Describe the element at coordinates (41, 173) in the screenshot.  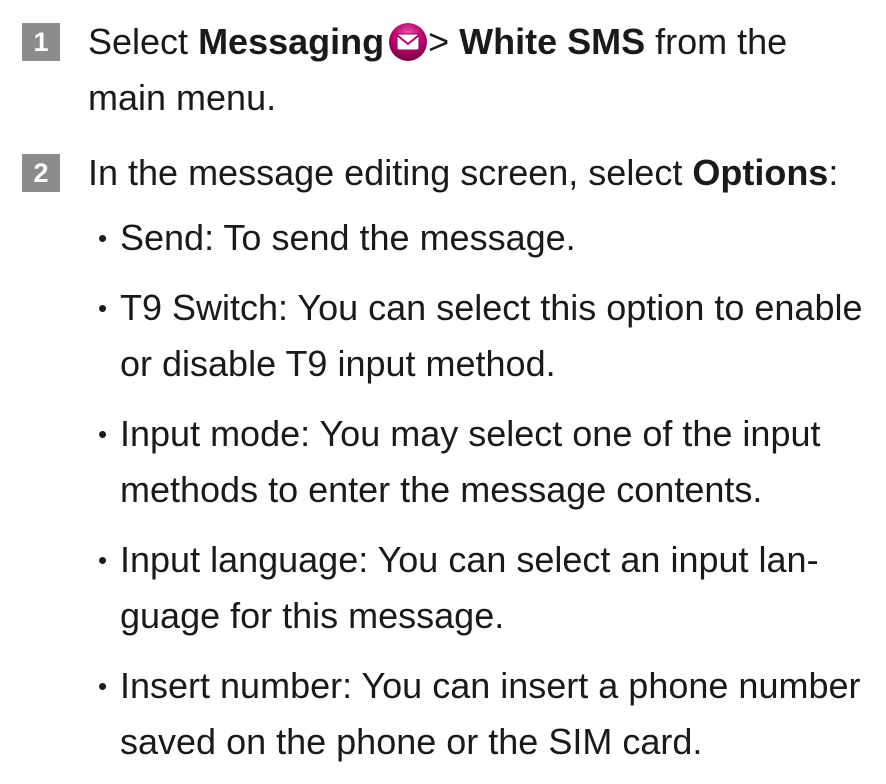
I see `step-number-badge: 2` at that location.